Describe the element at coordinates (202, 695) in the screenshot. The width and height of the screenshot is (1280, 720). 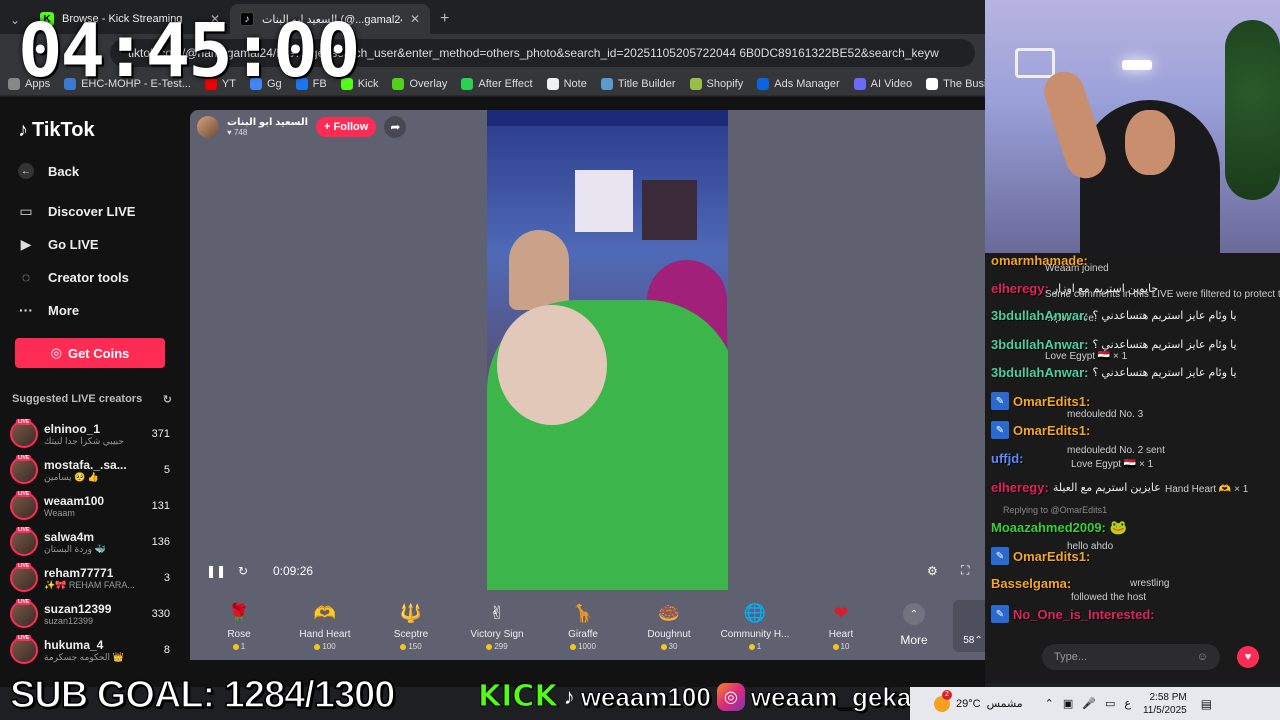
I see `sub-goal-overlay: SUB GOAL: 1284/1300` at that location.